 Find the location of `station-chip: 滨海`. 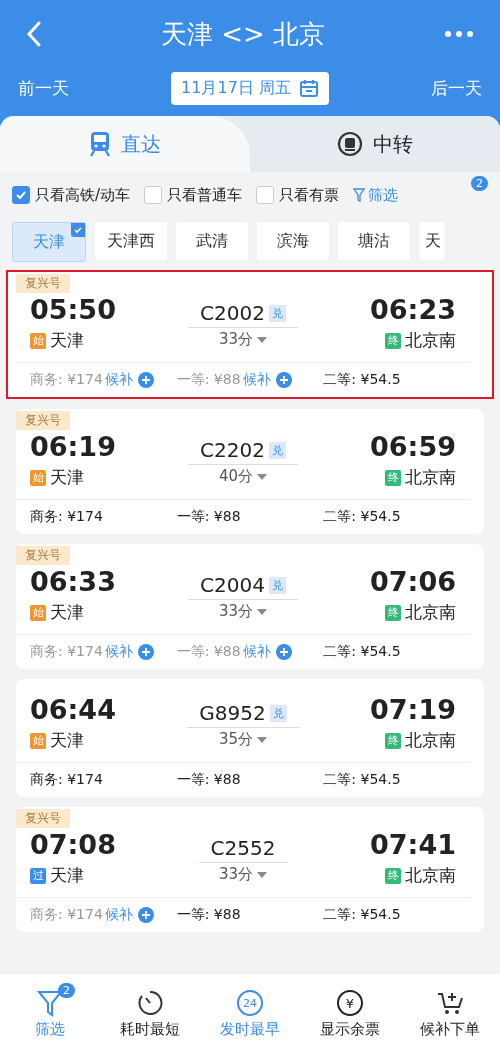

station-chip: 滨海 is located at coordinates (293, 241).